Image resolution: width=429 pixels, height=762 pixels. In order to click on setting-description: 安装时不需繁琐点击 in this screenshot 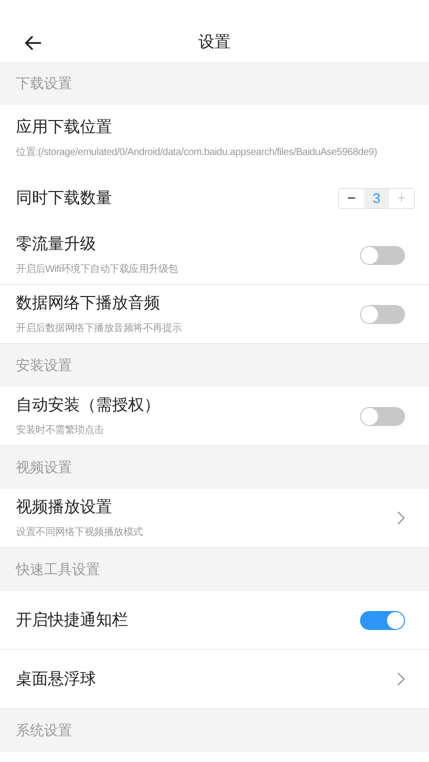, I will do `click(60, 430)`.